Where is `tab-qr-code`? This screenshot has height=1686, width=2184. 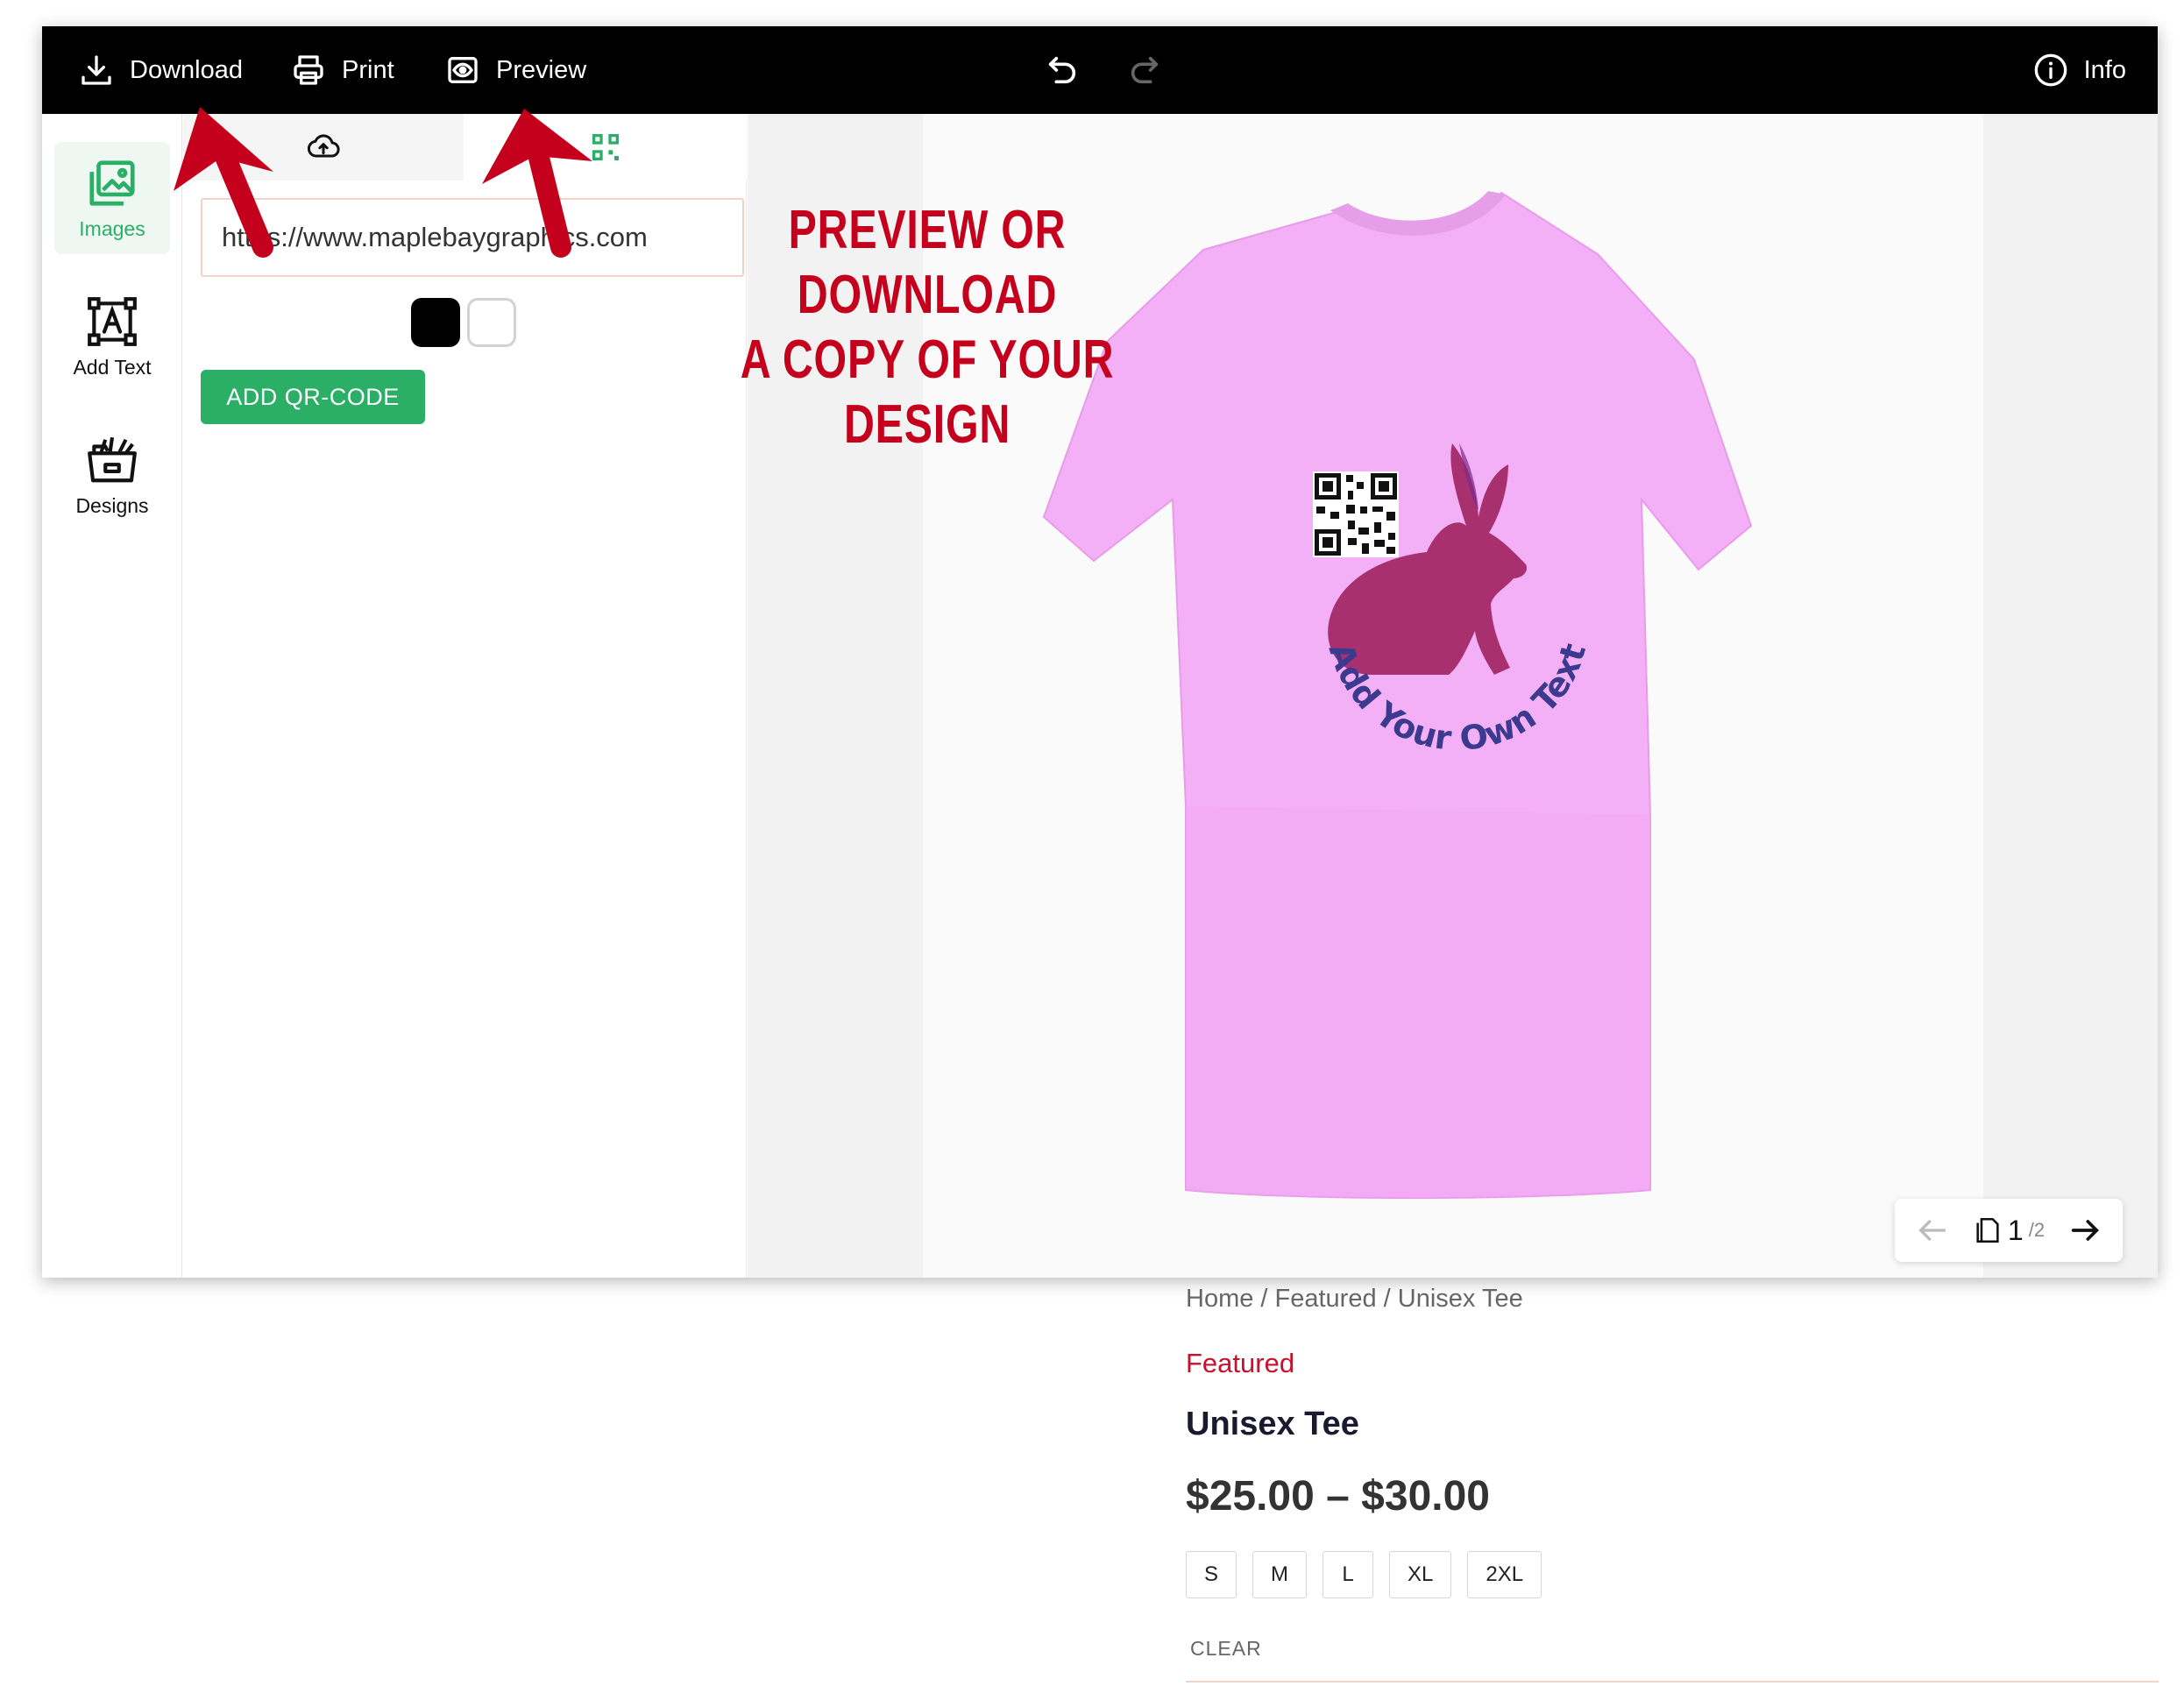 tab-qr-code is located at coordinates (605, 147).